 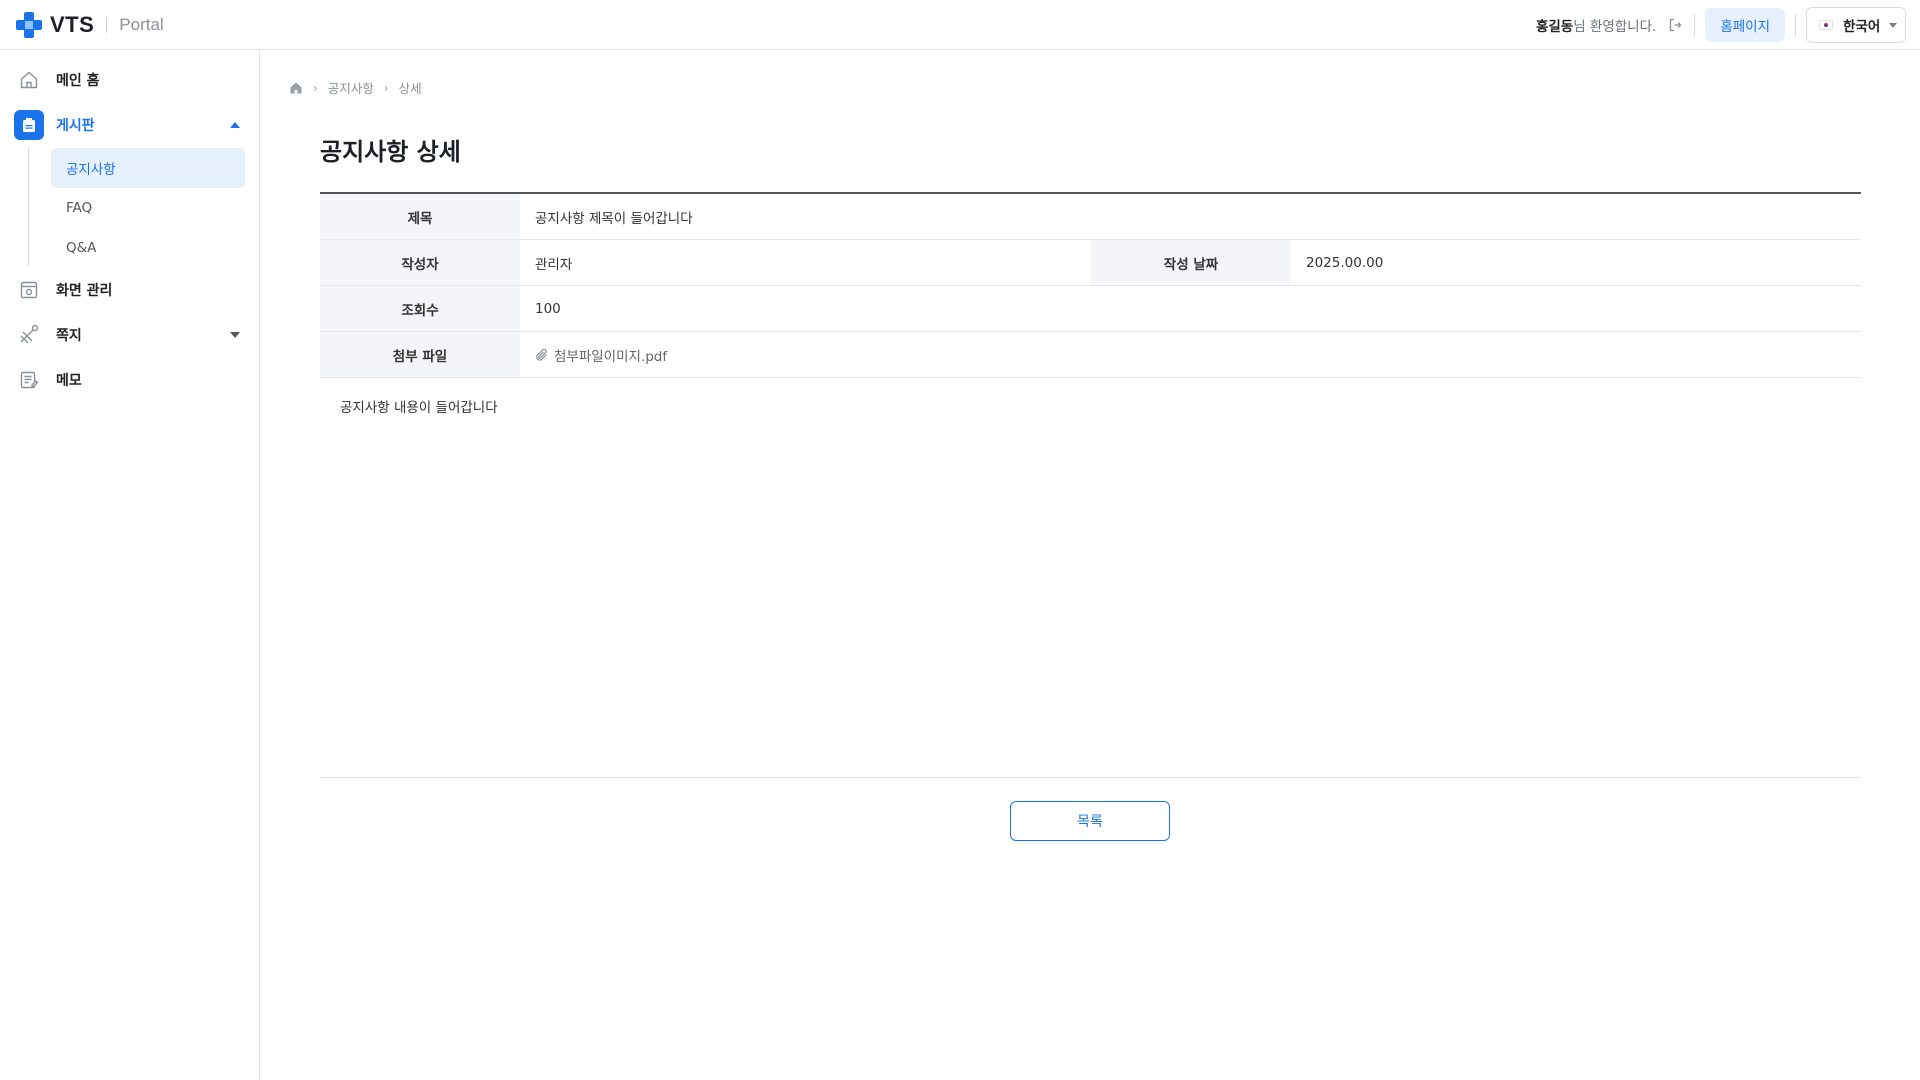 What do you see at coordinates (29, 380) in the screenshot?
I see `memo-icon` at bounding box center [29, 380].